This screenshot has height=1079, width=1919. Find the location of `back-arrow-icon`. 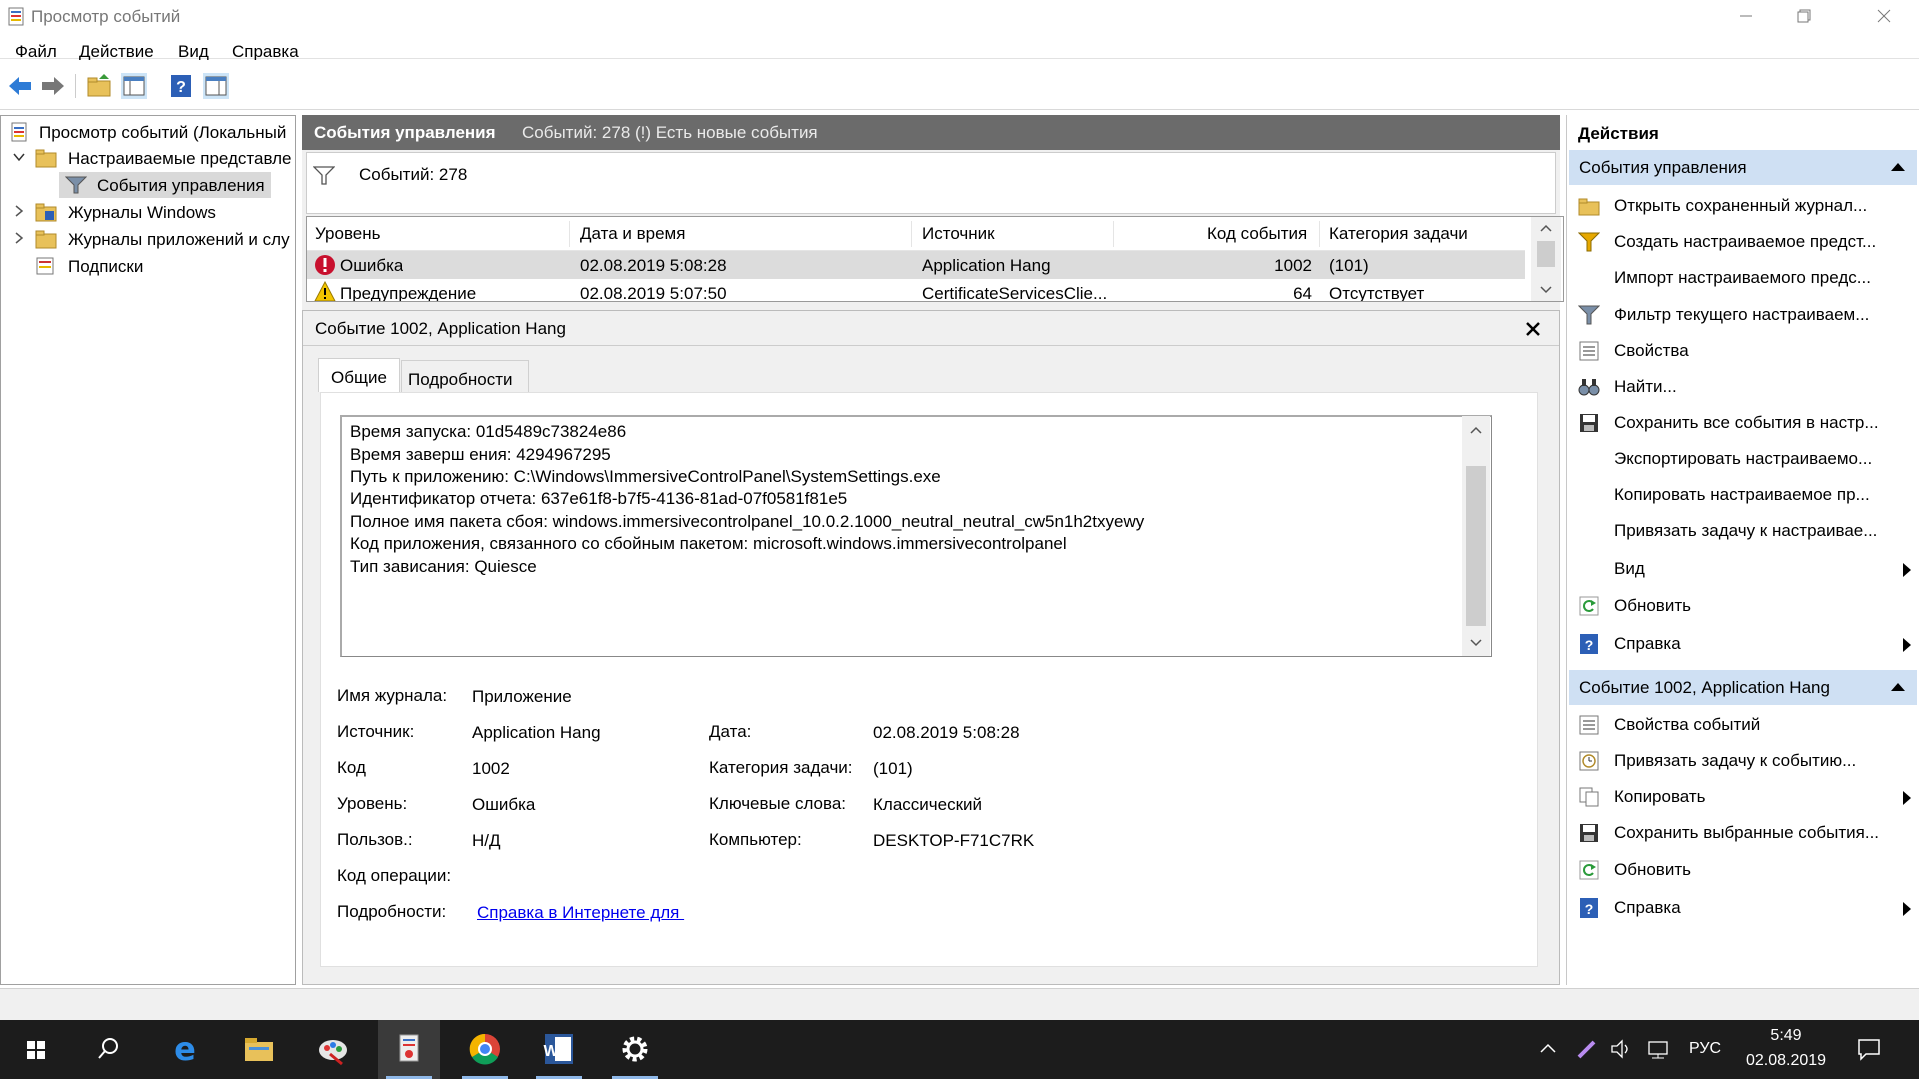

back-arrow-icon is located at coordinates (20, 86).